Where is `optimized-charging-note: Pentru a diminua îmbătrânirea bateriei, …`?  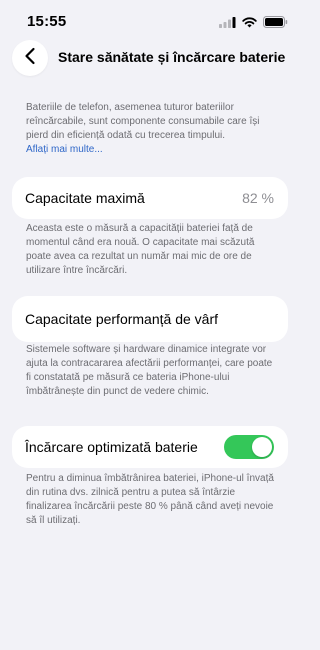
optimized-charging-note: Pentru a diminua îmbătrânirea bateriei, … is located at coordinates (150, 499).